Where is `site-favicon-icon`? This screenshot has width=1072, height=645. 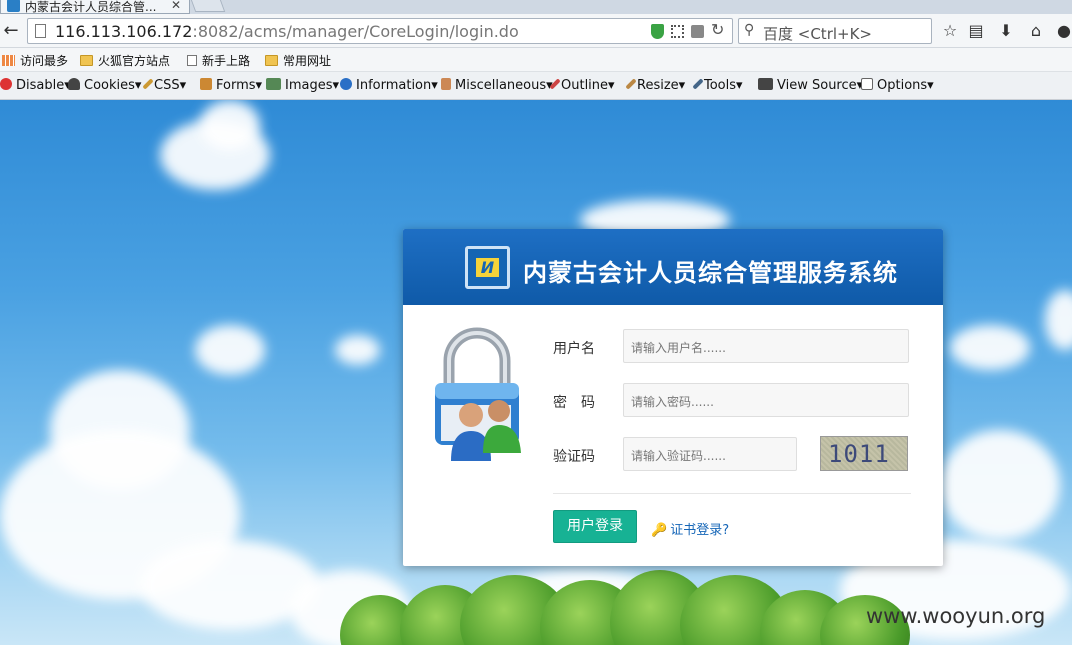 site-favicon-icon is located at coordinates (13, 6).